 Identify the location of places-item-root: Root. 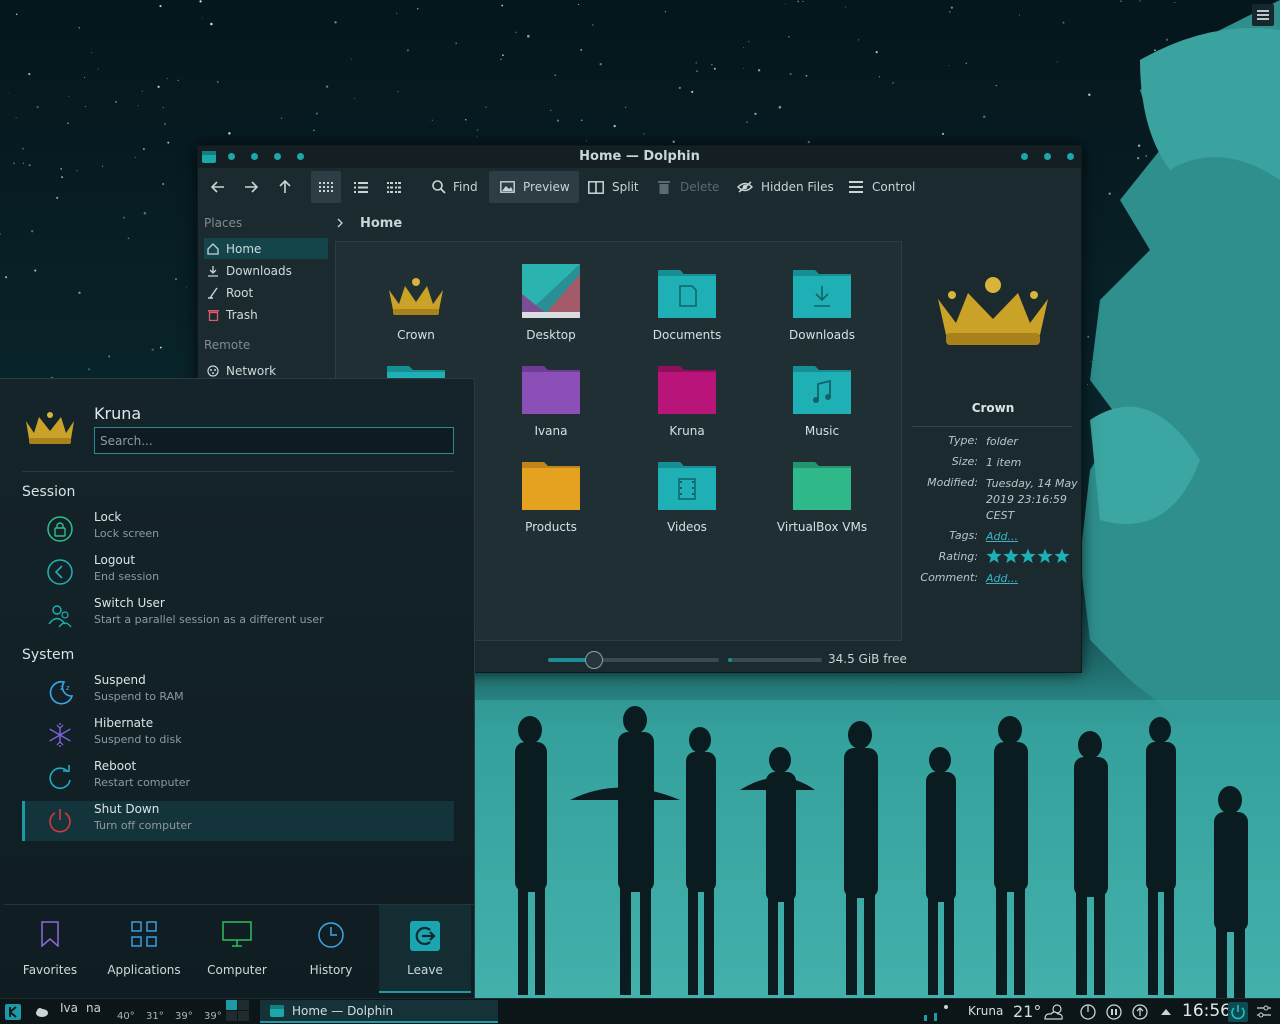
(266, 292).